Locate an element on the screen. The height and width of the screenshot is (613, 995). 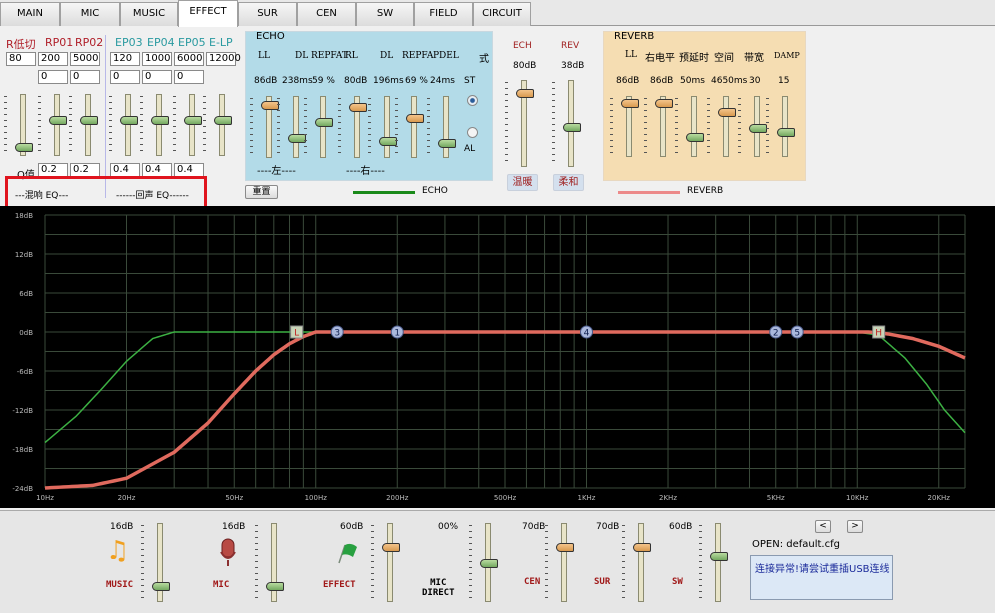
tab-effect: EFFECT is located at coordinates (208, 13).